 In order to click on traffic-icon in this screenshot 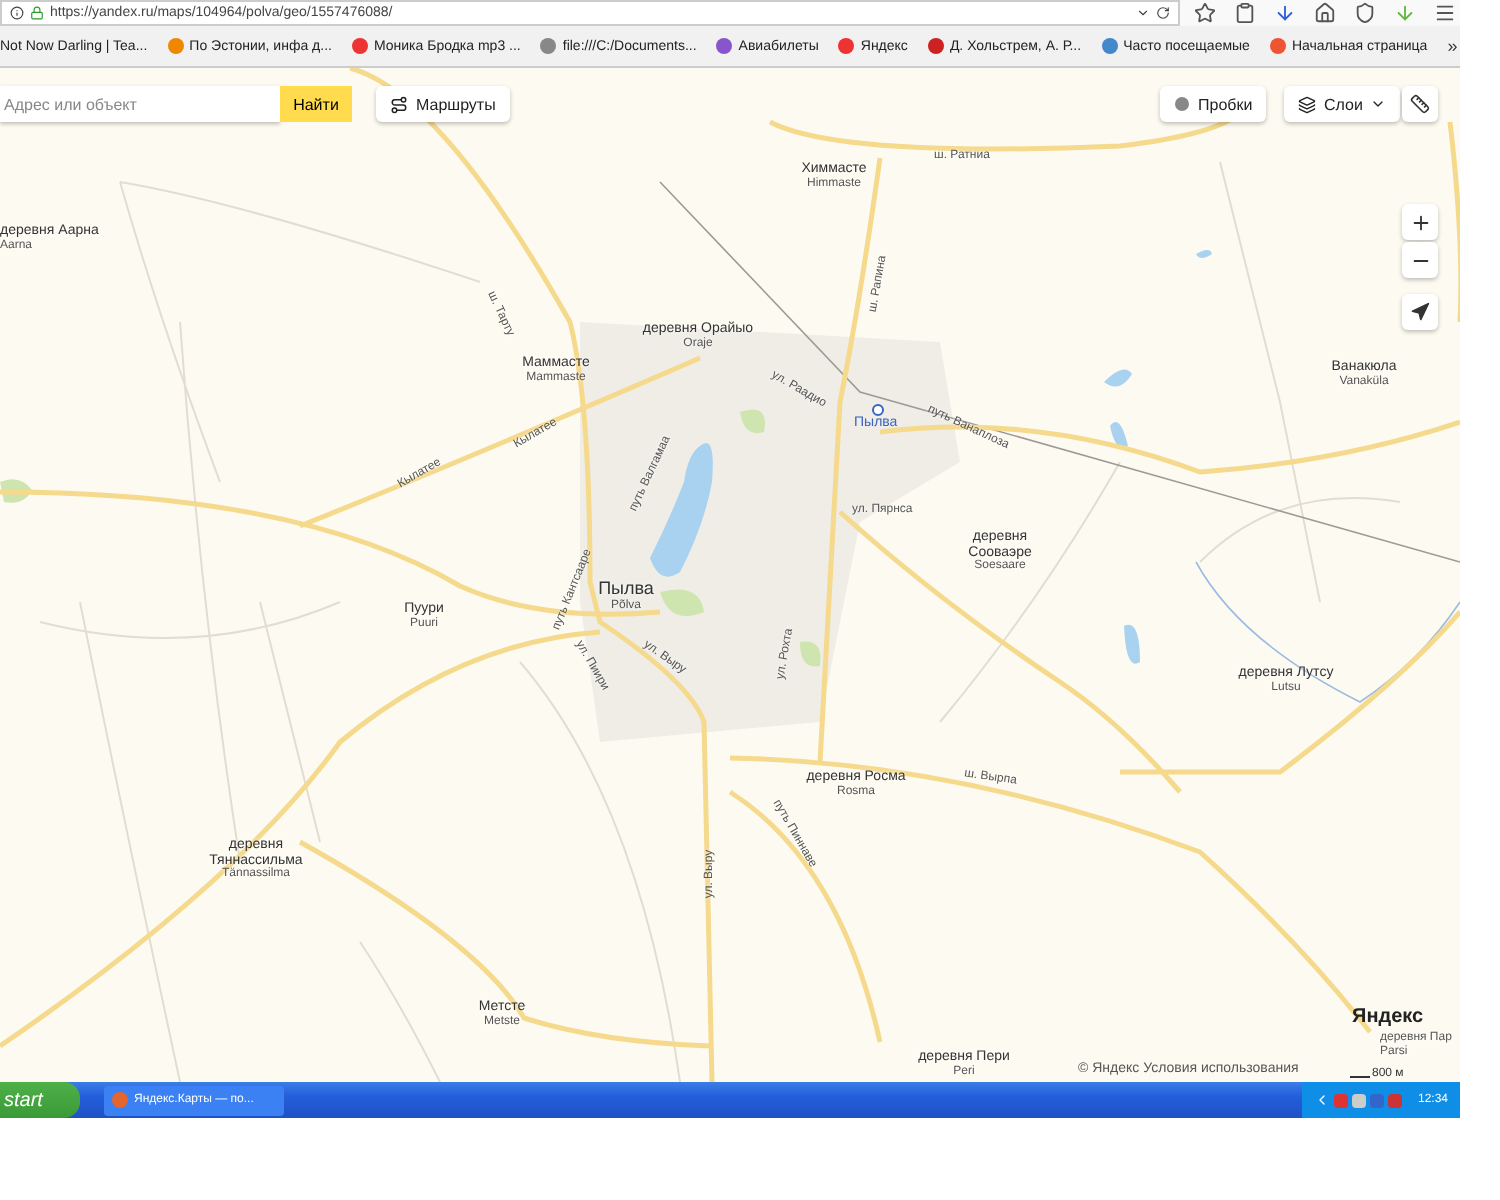, I will do `click(1182, 104)`.